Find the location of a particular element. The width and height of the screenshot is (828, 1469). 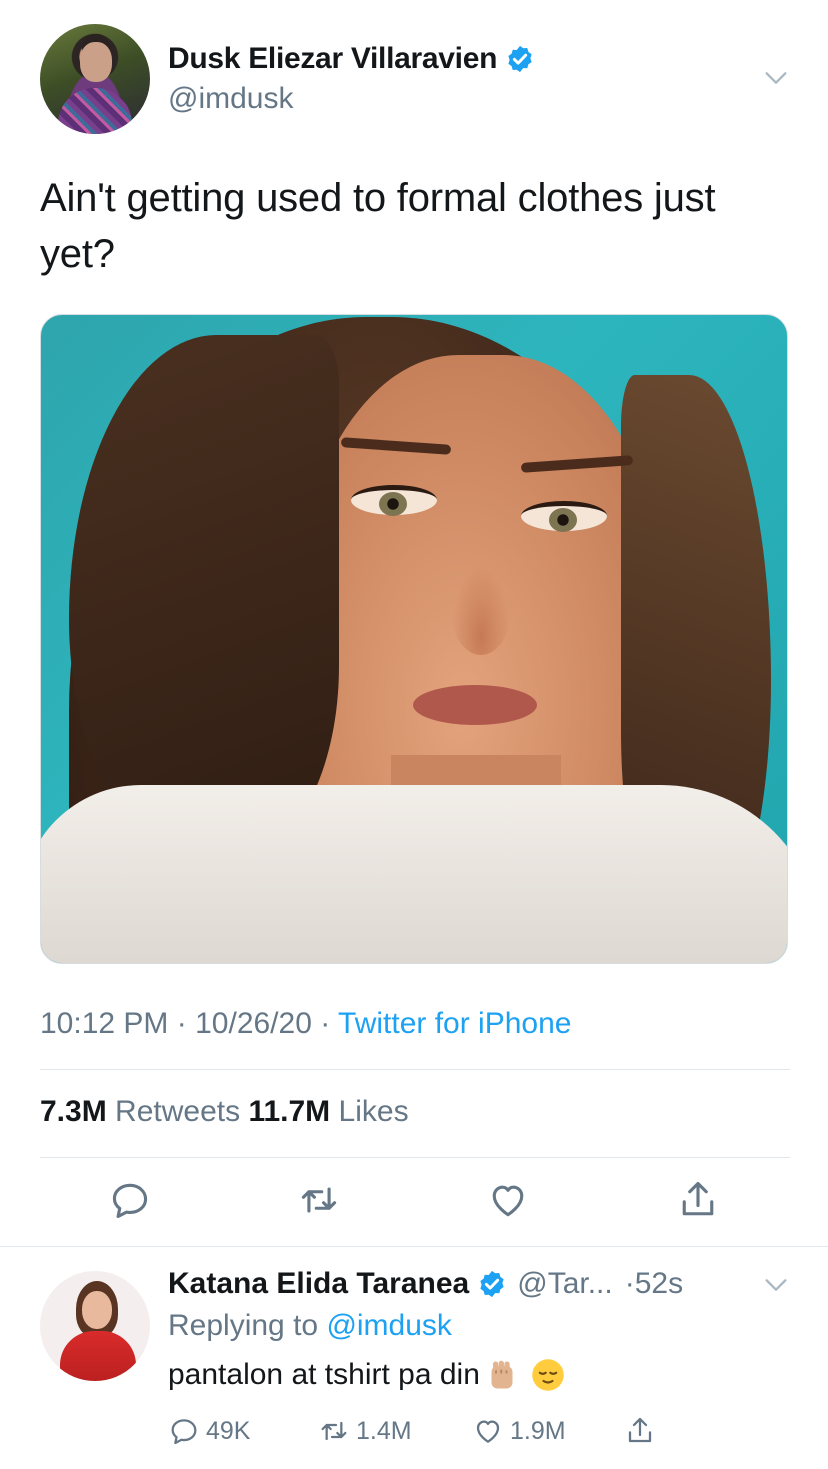

tweet-timestamp-line: 10:12 PM · 10/26/20 · Twitter for iPhone is located at coordinates (305, 1024).